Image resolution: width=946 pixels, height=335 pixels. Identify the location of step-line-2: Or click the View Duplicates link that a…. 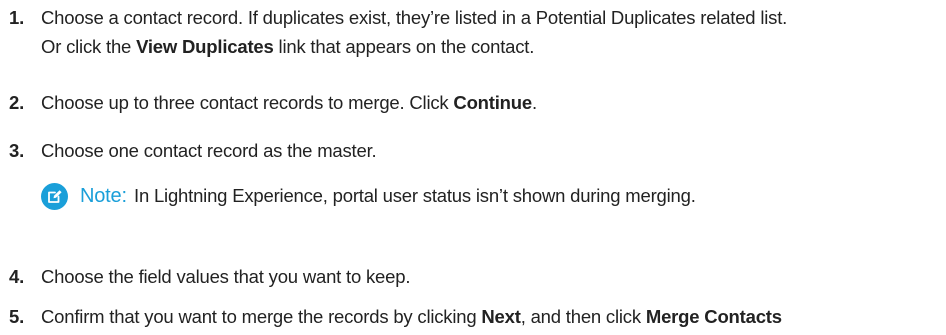
(414, 46).